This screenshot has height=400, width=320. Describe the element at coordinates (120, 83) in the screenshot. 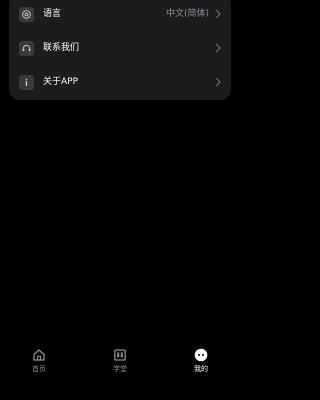

I see `settings-row-about: 关于APP` at that location.